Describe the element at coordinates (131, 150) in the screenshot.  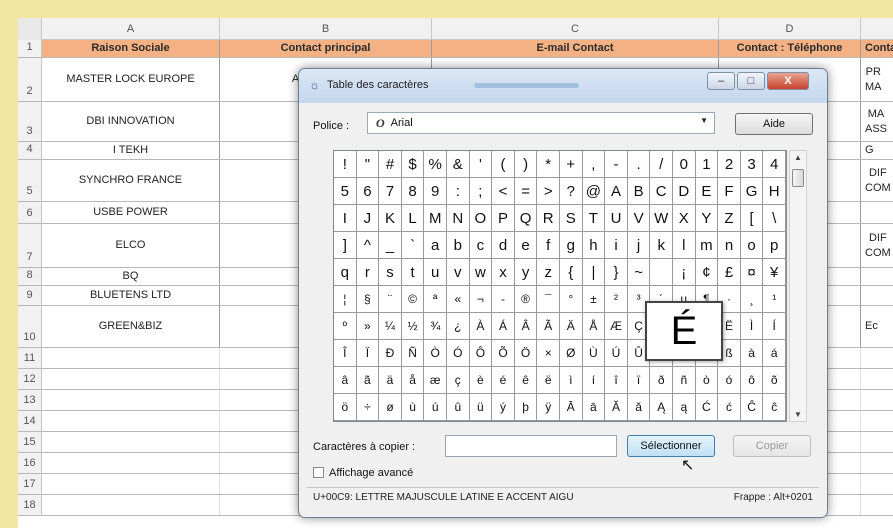
I see `cell: I TEKH` at that location.